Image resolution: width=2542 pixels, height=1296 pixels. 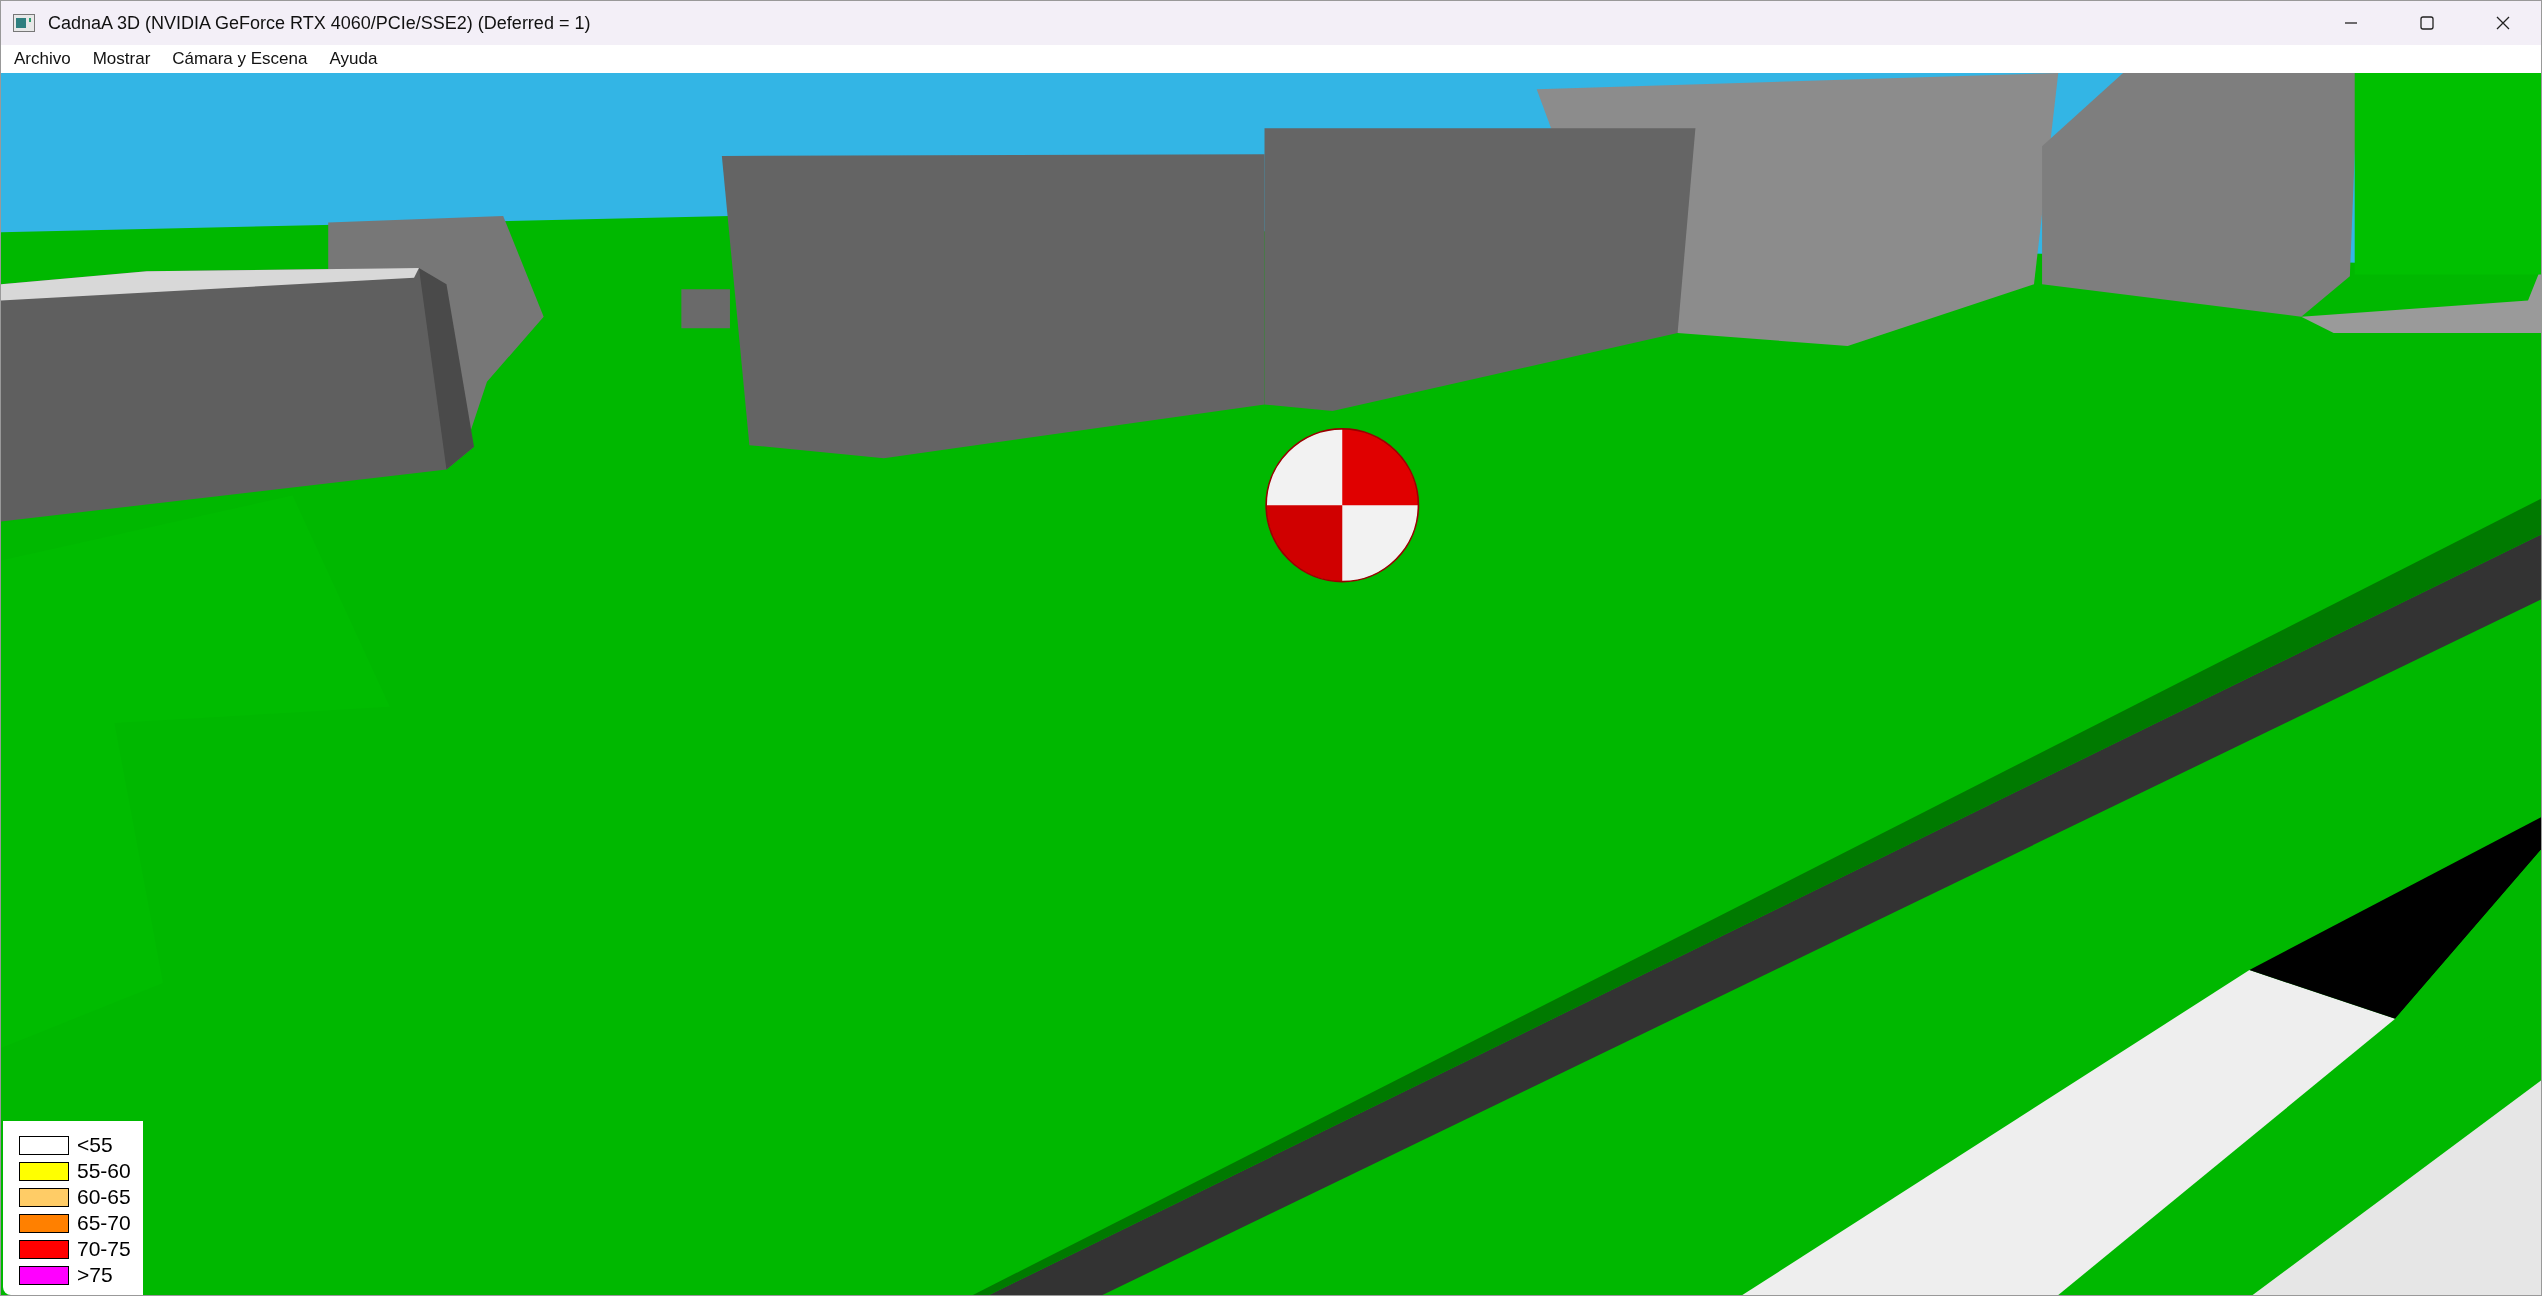 What do you see at coordinates (104, 1223) in the screenshot?
I see `legend-label: 65-70` at bounding box center [104, 1223].